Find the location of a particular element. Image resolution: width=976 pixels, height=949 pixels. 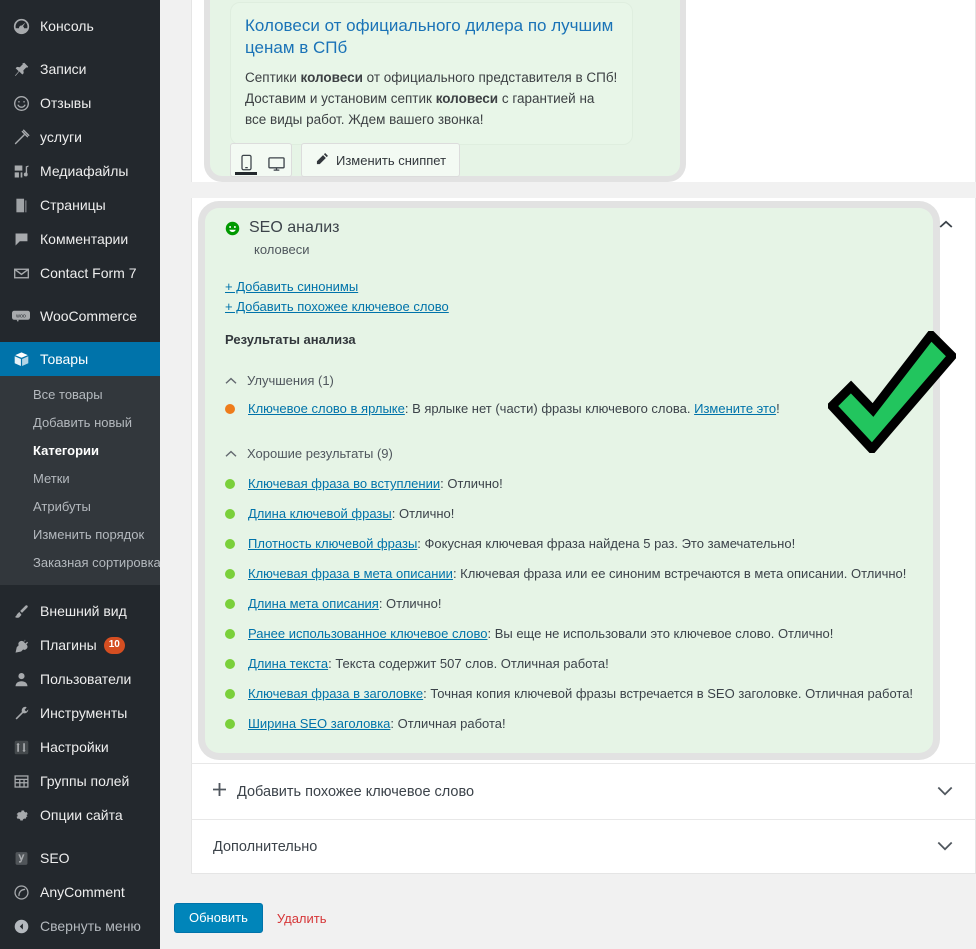

edit-snippet-button: Изменить сниппет is located at coordinates (381, 160).